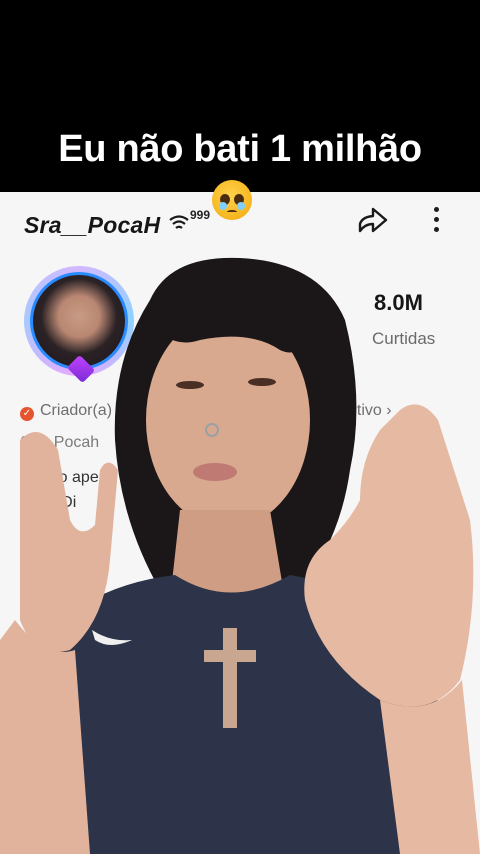  I want to click on username-badge-count: 999, so click(200, 215).